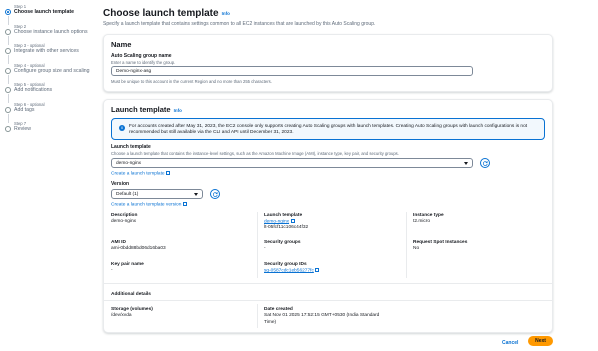  I want to click on refresh-versions-button, so click(215, 194).